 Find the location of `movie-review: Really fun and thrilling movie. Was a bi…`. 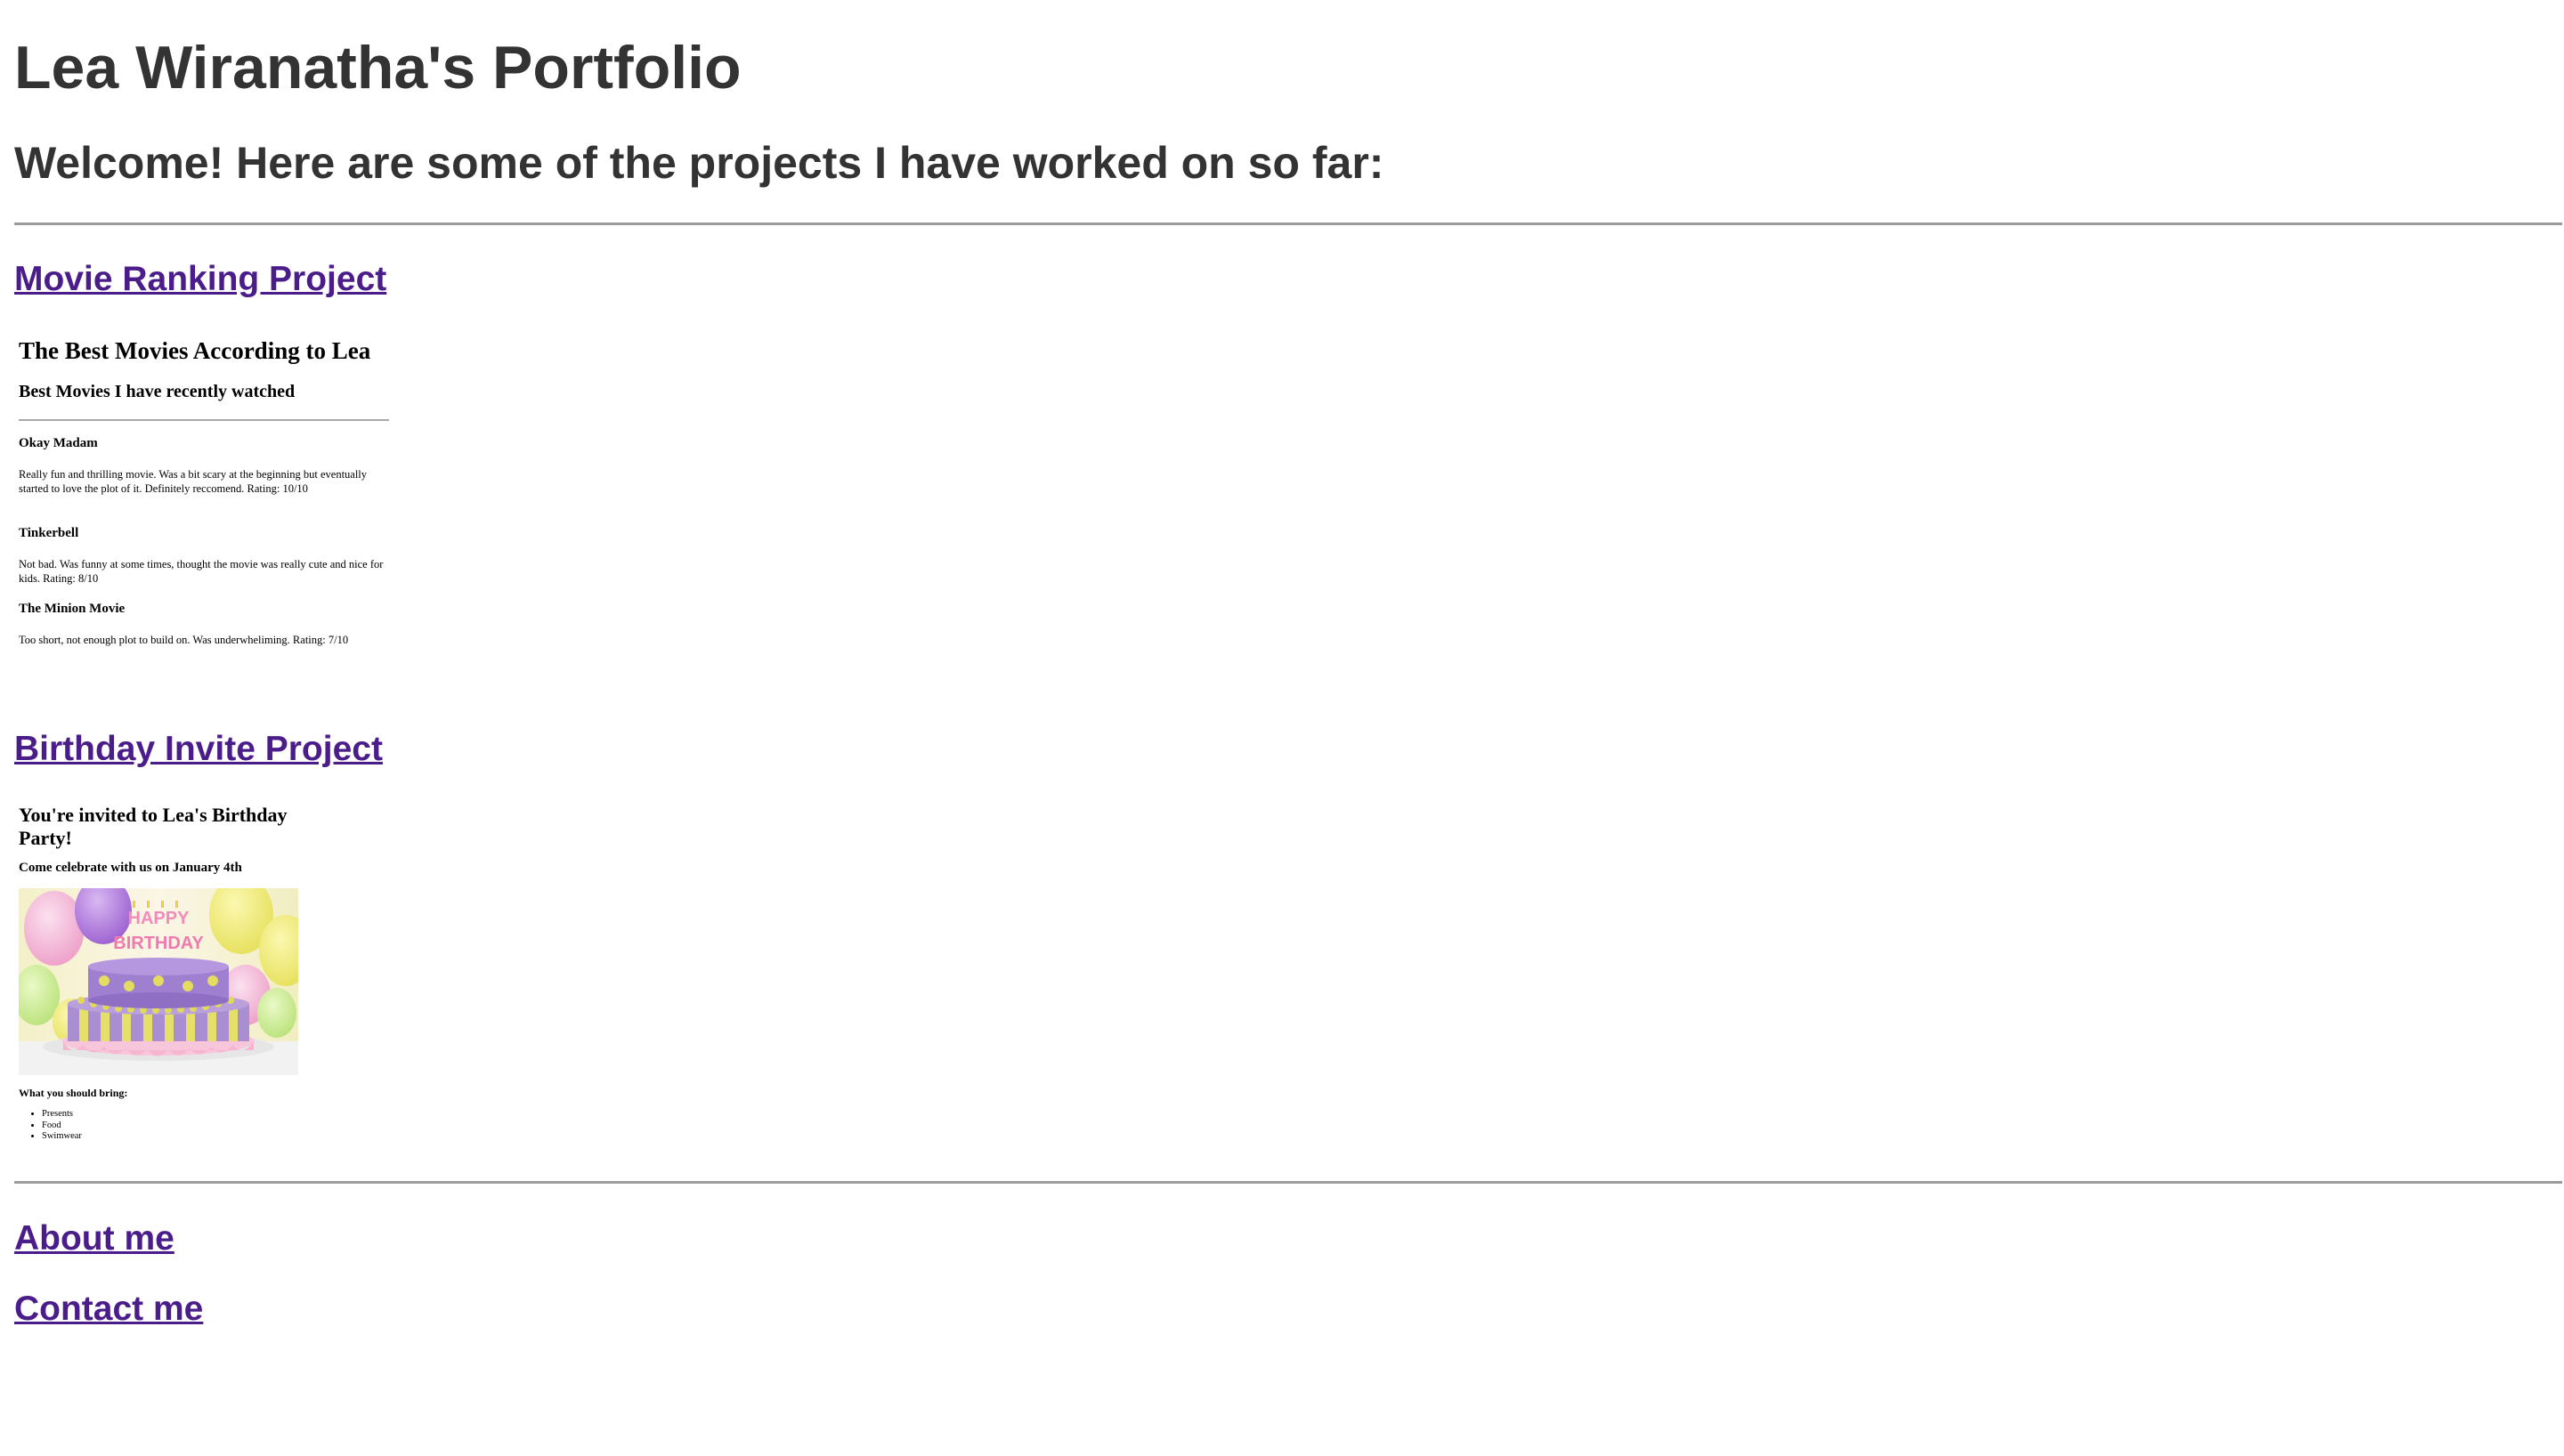

movie-review: Really fun and thrilling movie. Was a bi… is located at coordinates (193, 481).